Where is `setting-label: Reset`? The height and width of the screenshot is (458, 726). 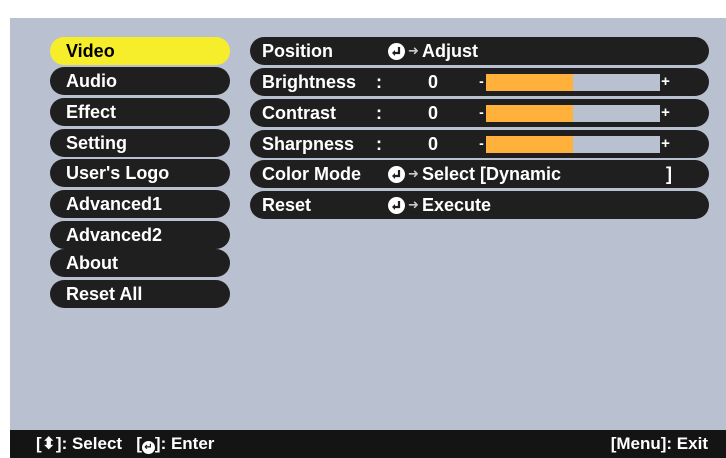 setting-label: Reset is located at coordinates (287, 205).